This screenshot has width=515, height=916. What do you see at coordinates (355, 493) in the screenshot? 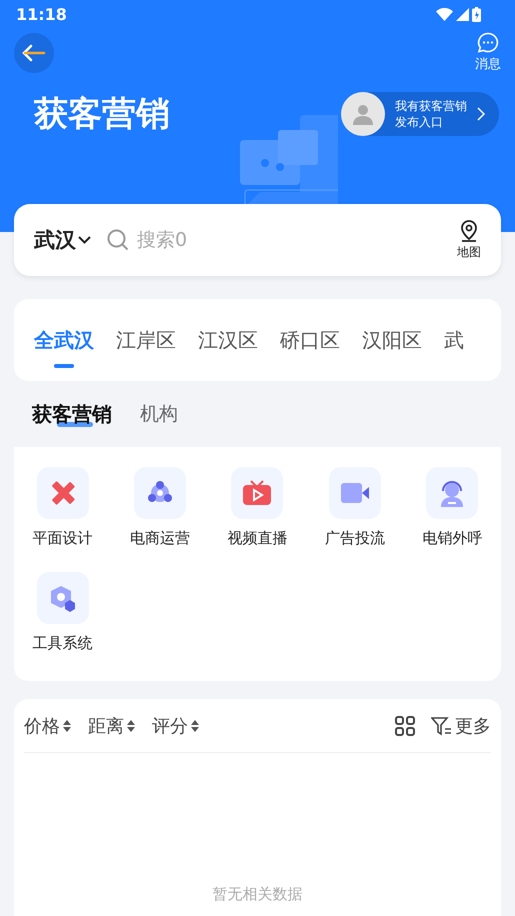
I see `video-camera-icon` at bounding box center [355, 493].